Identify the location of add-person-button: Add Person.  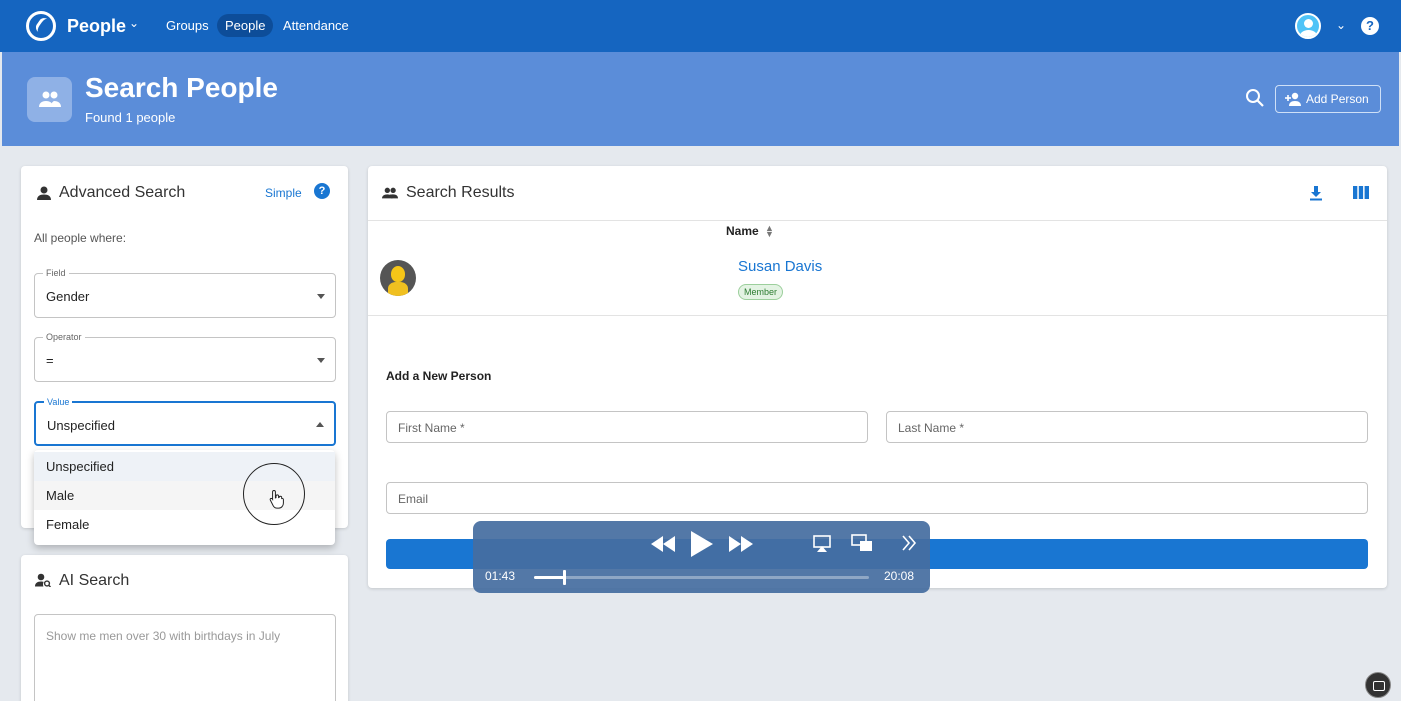
(1328, 99).